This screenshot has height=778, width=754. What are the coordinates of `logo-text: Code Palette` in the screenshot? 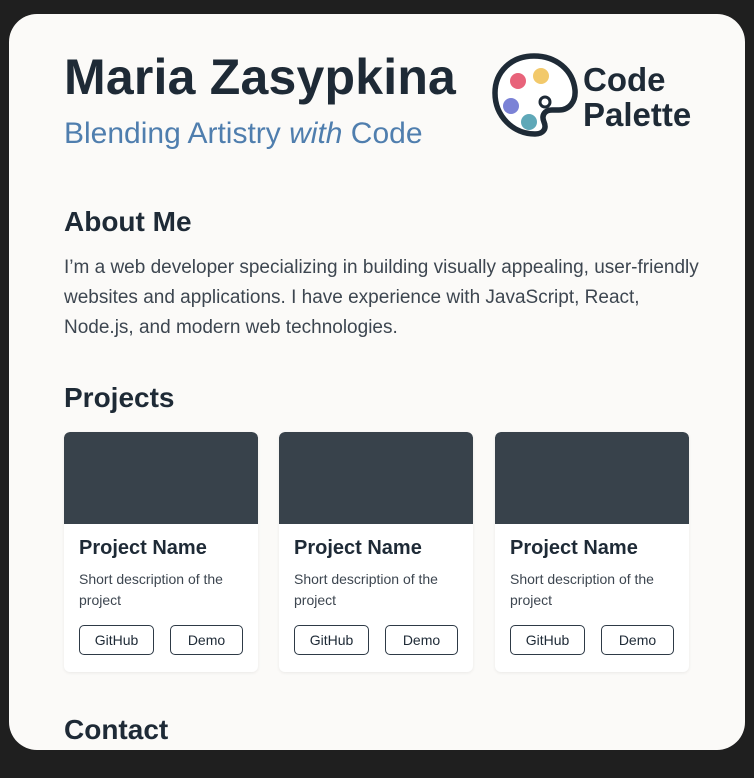 It's located at (637, 97).